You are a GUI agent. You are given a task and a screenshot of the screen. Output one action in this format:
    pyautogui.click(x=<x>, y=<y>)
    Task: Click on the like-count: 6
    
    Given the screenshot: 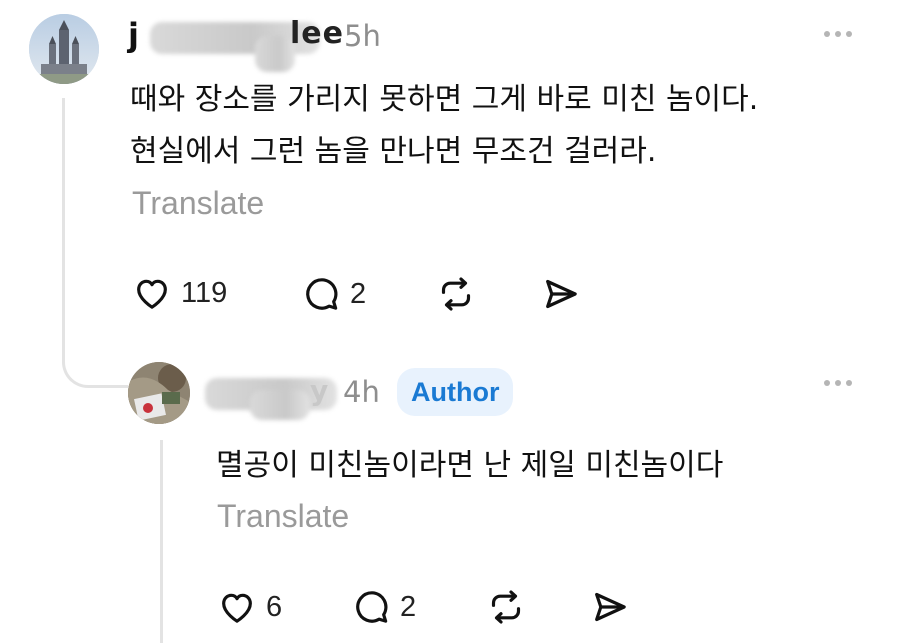 What is the action you would take?
    pyautogui.click(x=274, y=606)
    